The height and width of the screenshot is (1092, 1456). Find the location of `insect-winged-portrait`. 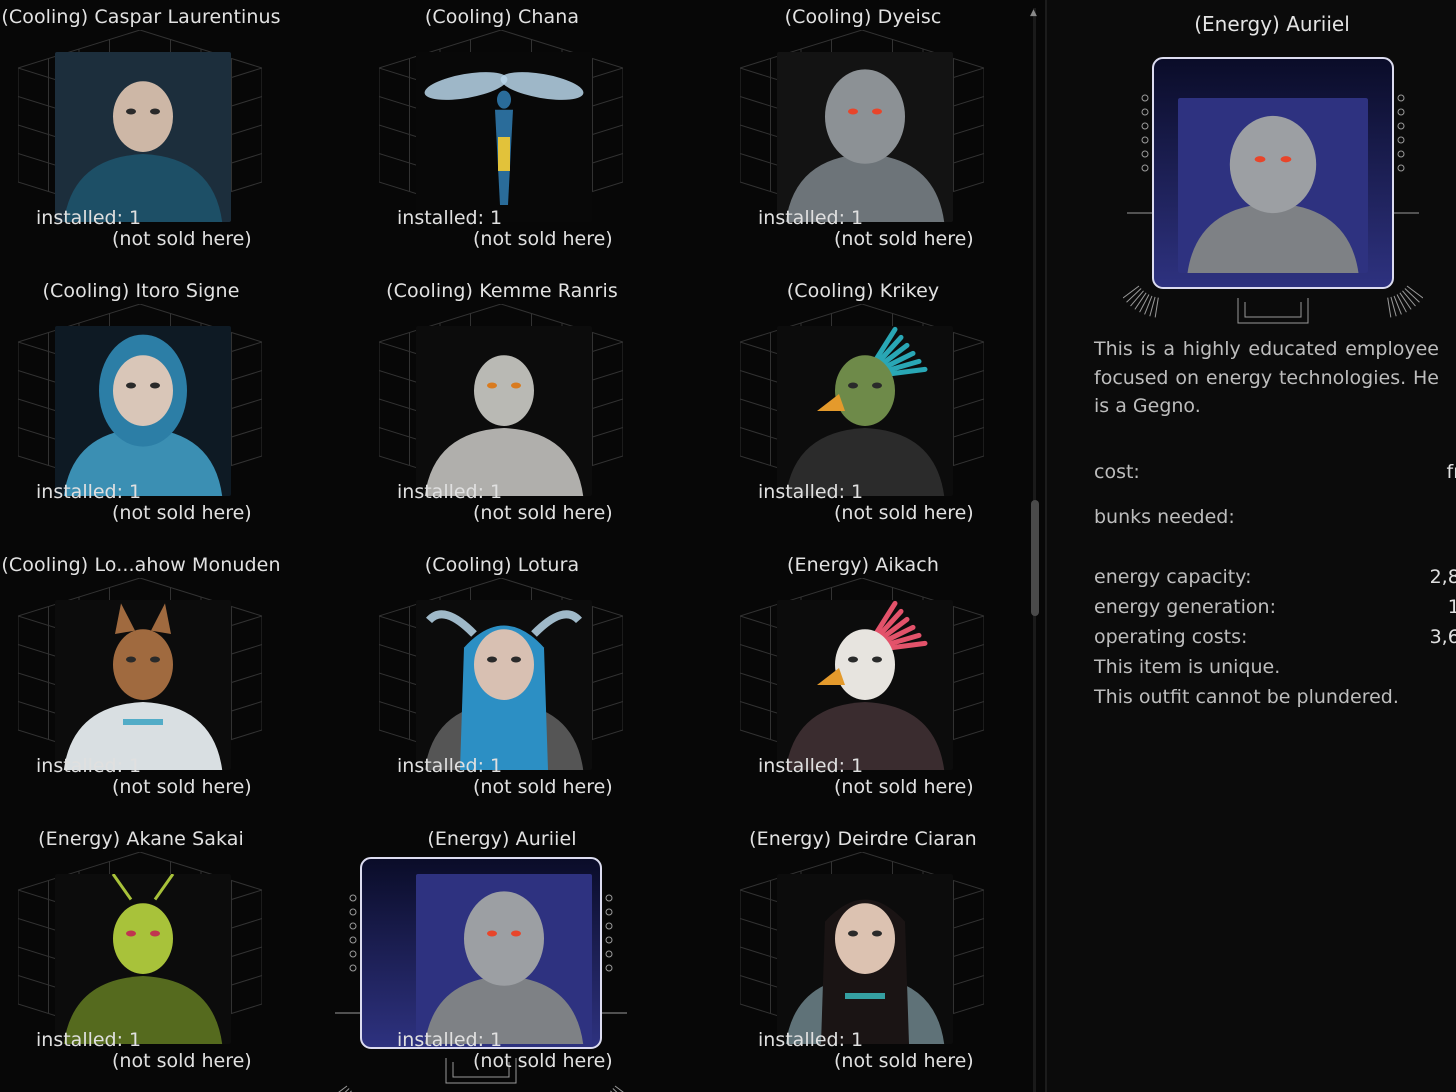

insect-winged-portrait is located at coordinates (504, 137).